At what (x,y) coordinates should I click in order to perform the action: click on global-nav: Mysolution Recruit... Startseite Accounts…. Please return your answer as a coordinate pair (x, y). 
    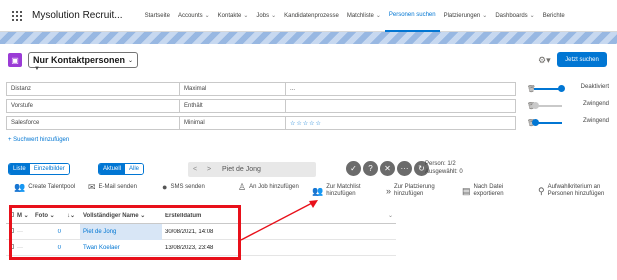
    Looking at the image, I should click on (308, 16).